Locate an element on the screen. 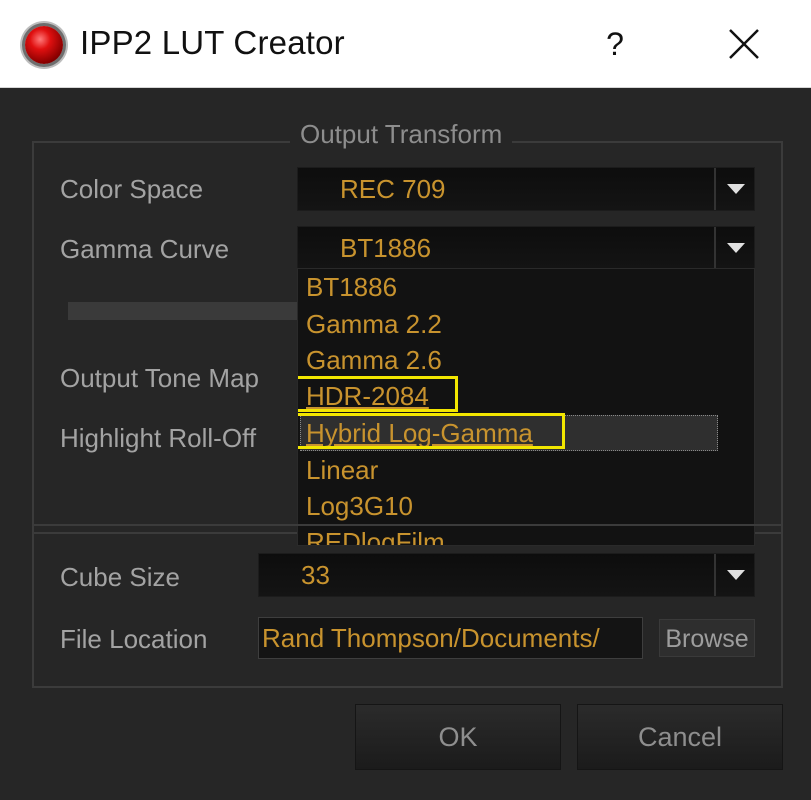  gamma-curve-value: BT1886 is located at coordinates (386, 248).